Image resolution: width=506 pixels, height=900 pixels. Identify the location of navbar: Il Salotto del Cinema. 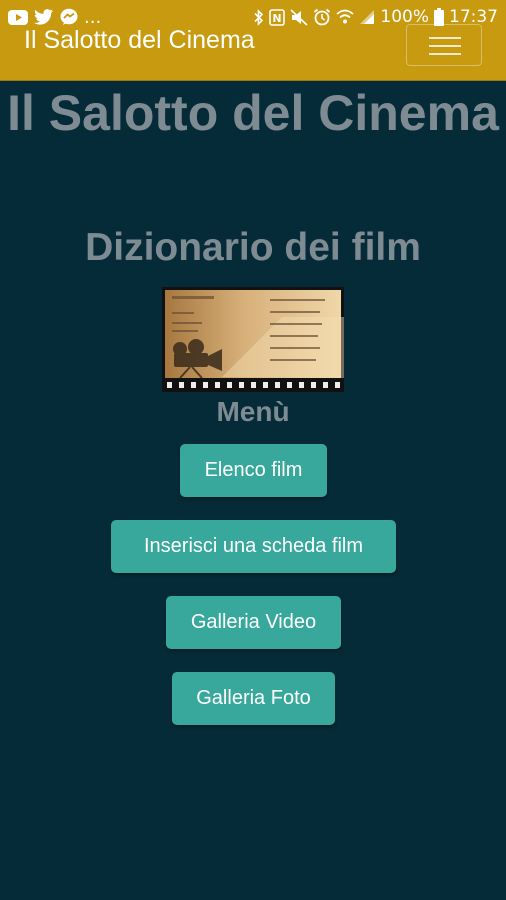
(253, 52).